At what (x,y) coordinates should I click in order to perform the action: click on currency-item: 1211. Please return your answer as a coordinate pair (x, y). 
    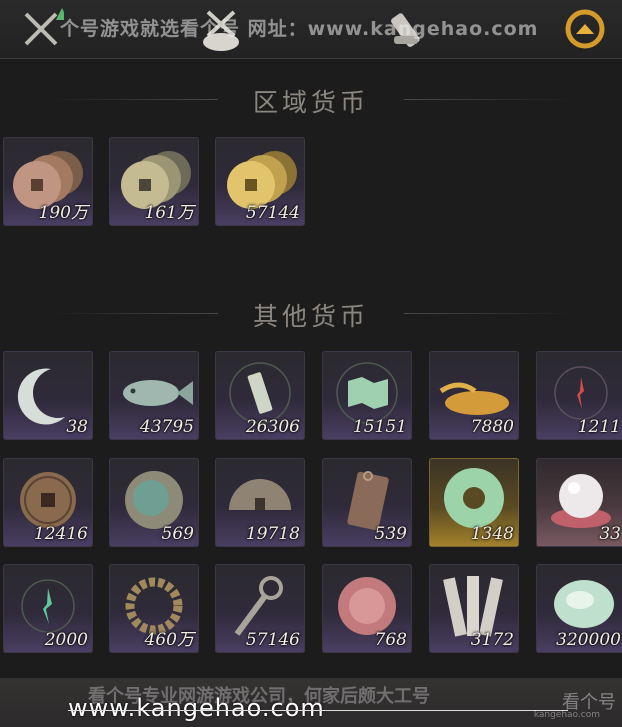
    Looking at the image, I should click on (579, 395).